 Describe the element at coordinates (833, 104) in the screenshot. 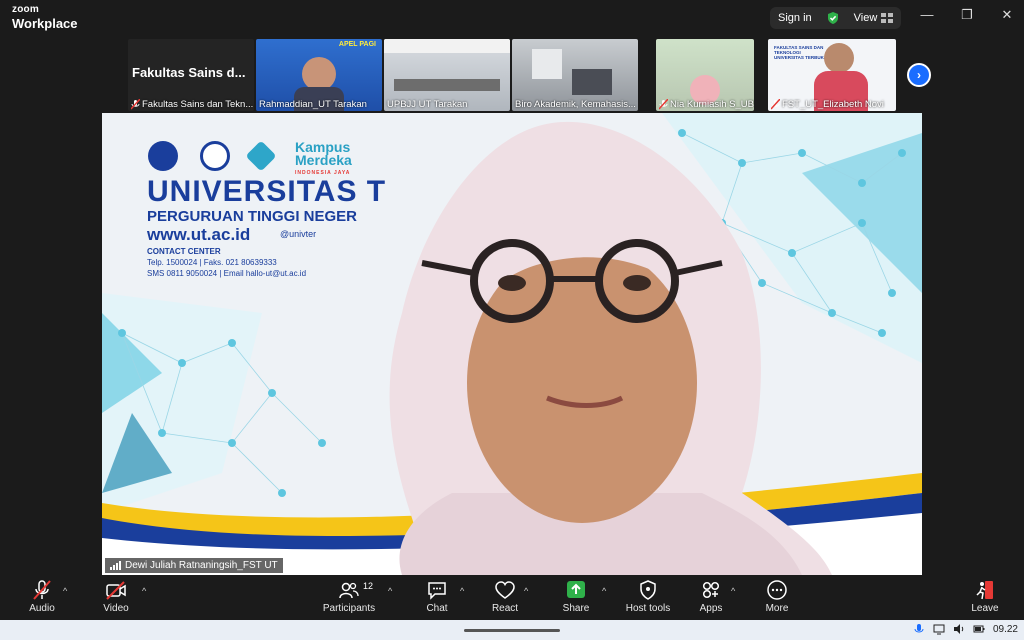

I see `participant-label: FST_UT_Elizabeth Novi` at that location.